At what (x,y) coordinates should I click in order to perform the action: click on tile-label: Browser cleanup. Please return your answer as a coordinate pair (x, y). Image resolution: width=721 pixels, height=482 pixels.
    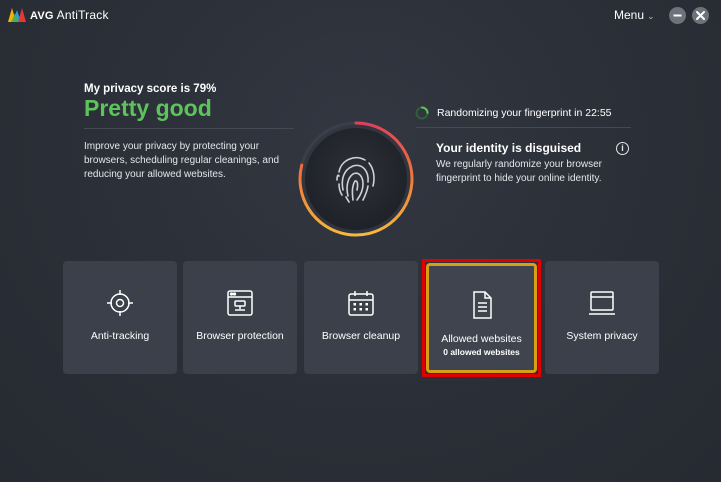
    Looking at the image, I should click on (361, 336).